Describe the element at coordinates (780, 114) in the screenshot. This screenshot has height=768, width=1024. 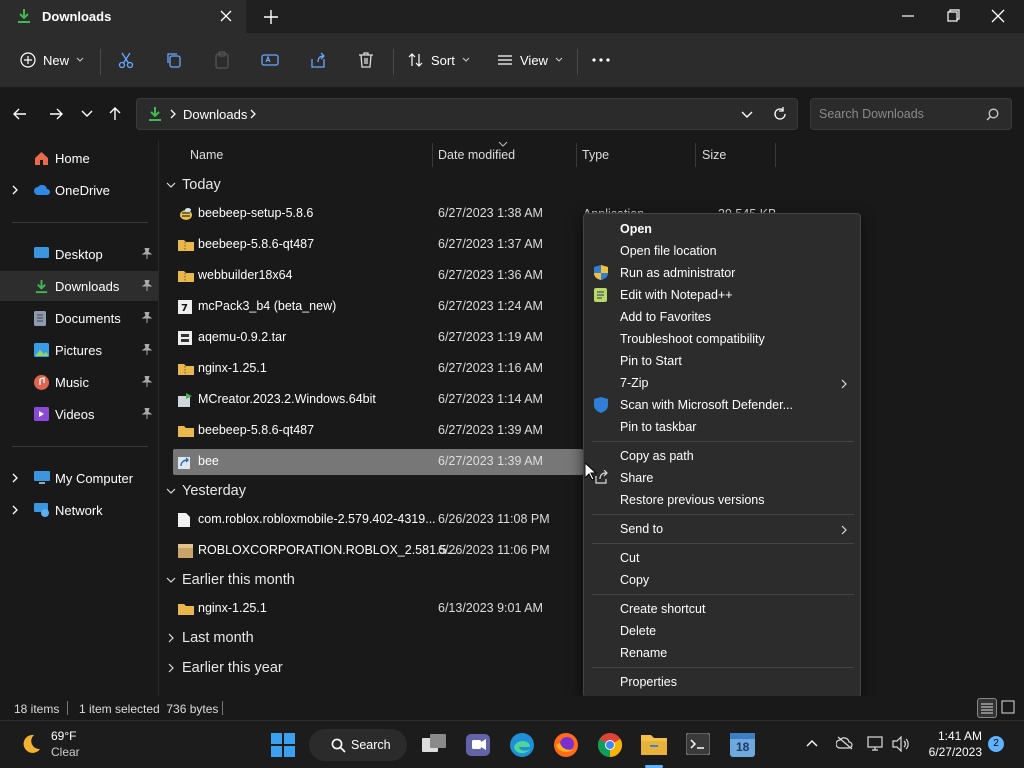
I see `refresh-icon` at that location.